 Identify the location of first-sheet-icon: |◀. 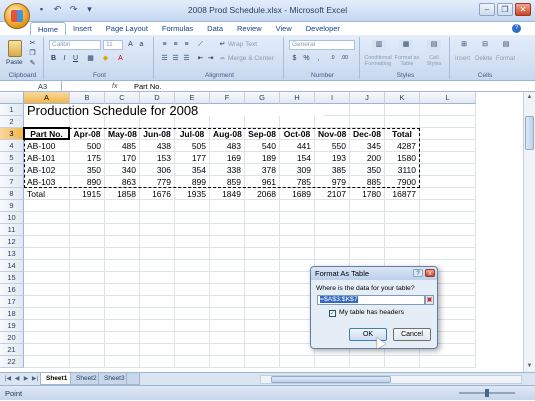
(8, 379).